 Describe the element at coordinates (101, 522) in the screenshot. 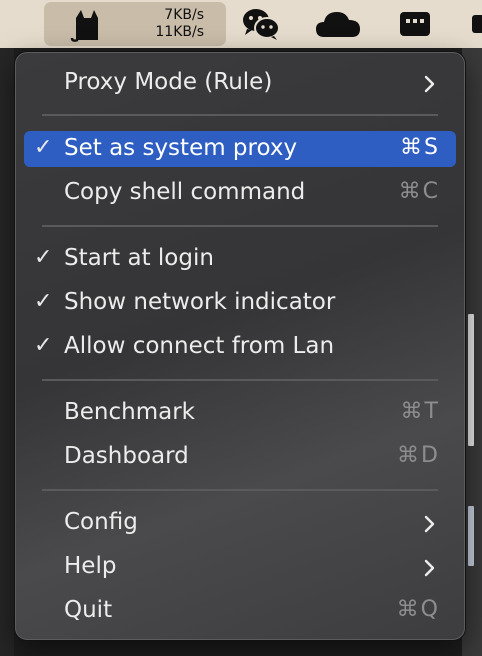

I see `menu-item-label: Config` at that location.